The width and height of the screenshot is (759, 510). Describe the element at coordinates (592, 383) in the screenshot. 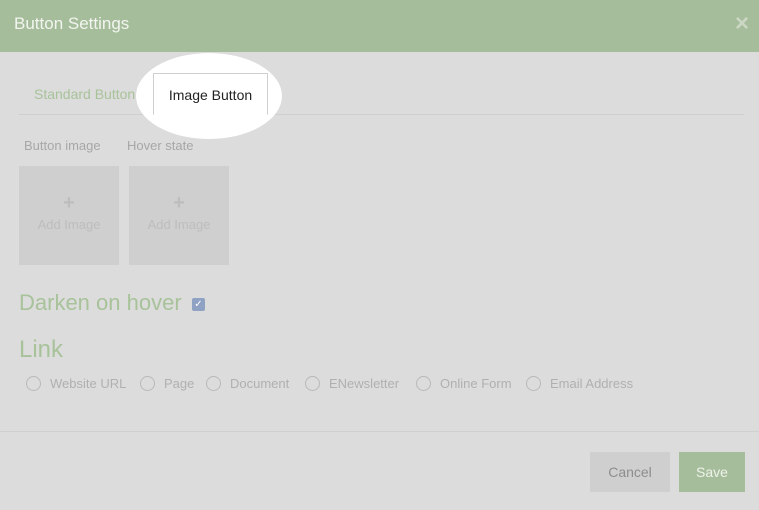

I see `radio-label: Email Address` at that location.